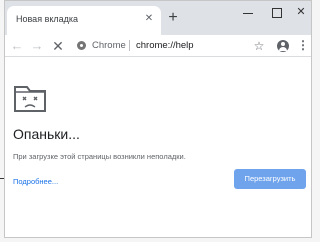 This screenshot has height=242, width=320. Describe the element at coordinates (270, 179) in the screenshot. I see `reload-button: Перезагрузить` at that location.